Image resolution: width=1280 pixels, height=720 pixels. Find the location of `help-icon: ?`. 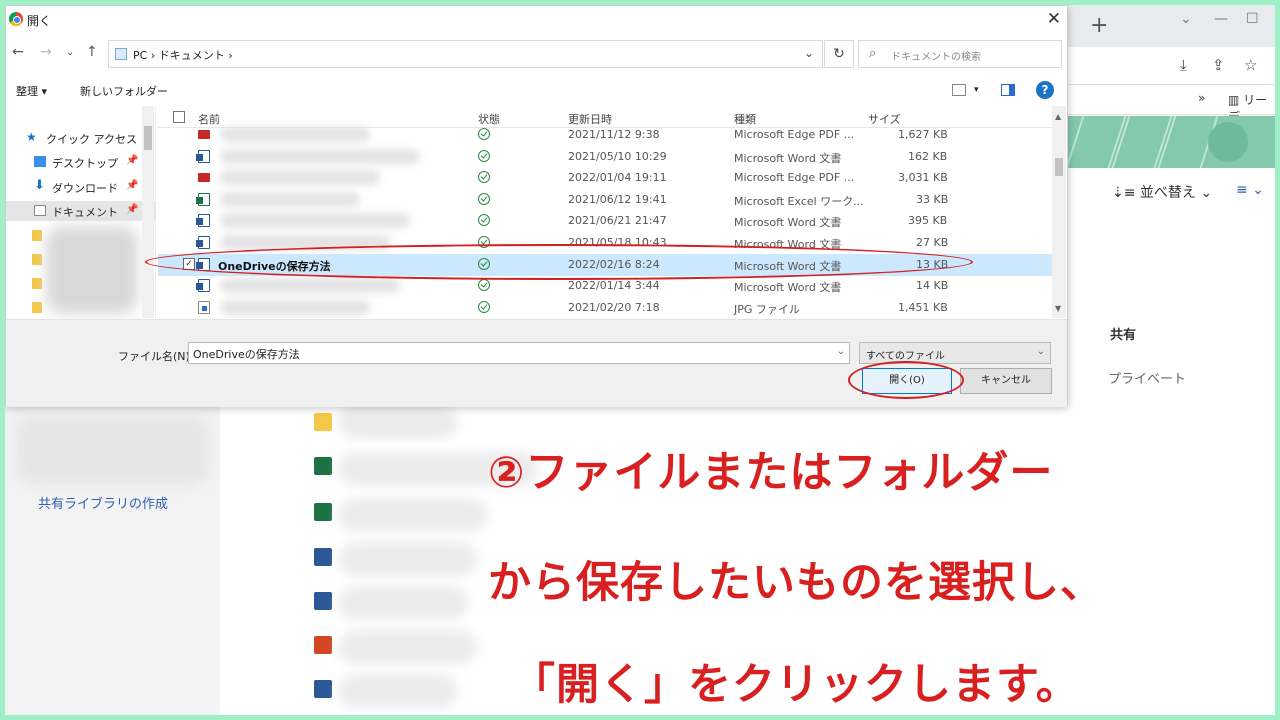

help-icon: ? is located at coordinates (1045, 90).